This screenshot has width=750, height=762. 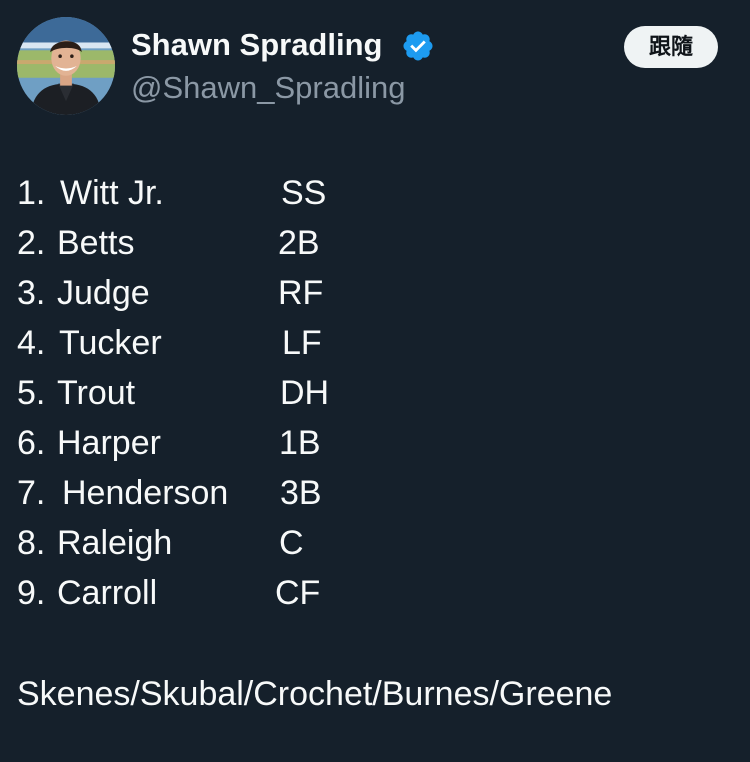 I want to click on player-position: C, so click(x=291, y=543).